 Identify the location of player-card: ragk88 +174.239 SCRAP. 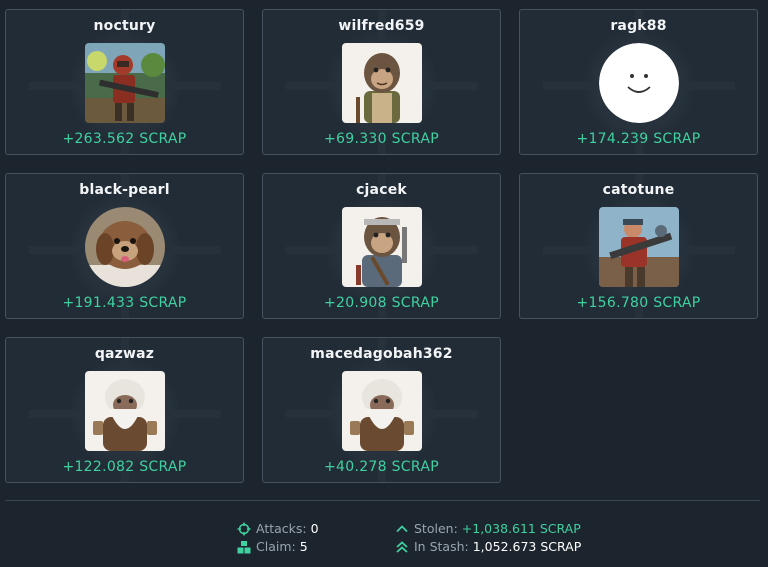
(638, 82).